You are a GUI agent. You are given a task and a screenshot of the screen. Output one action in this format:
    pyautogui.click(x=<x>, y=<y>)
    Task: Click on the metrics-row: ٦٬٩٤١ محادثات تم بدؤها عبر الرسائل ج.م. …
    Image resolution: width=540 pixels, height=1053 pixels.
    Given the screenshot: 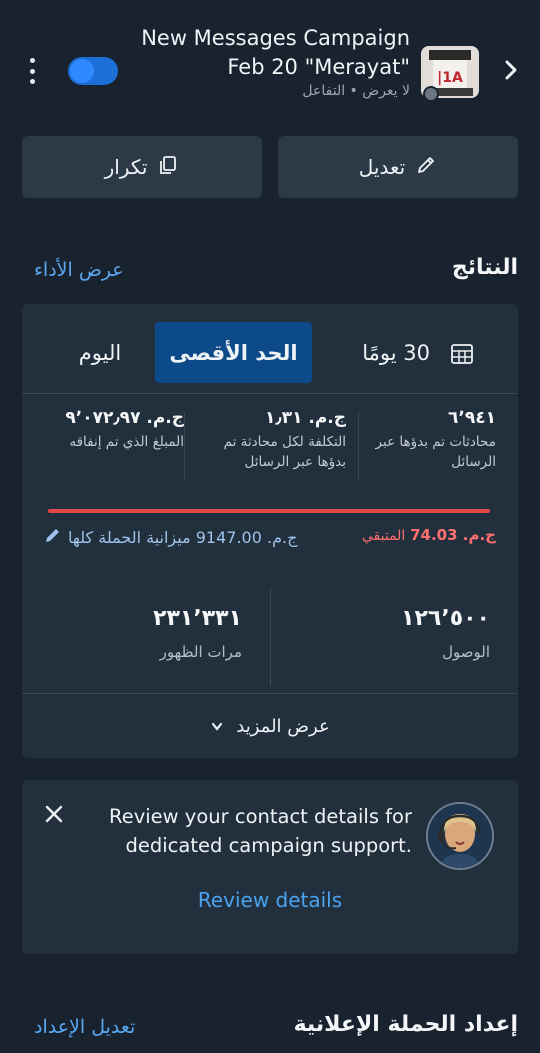 What is the action you would take?
    pyautogui.click(x=270, y=444)
    